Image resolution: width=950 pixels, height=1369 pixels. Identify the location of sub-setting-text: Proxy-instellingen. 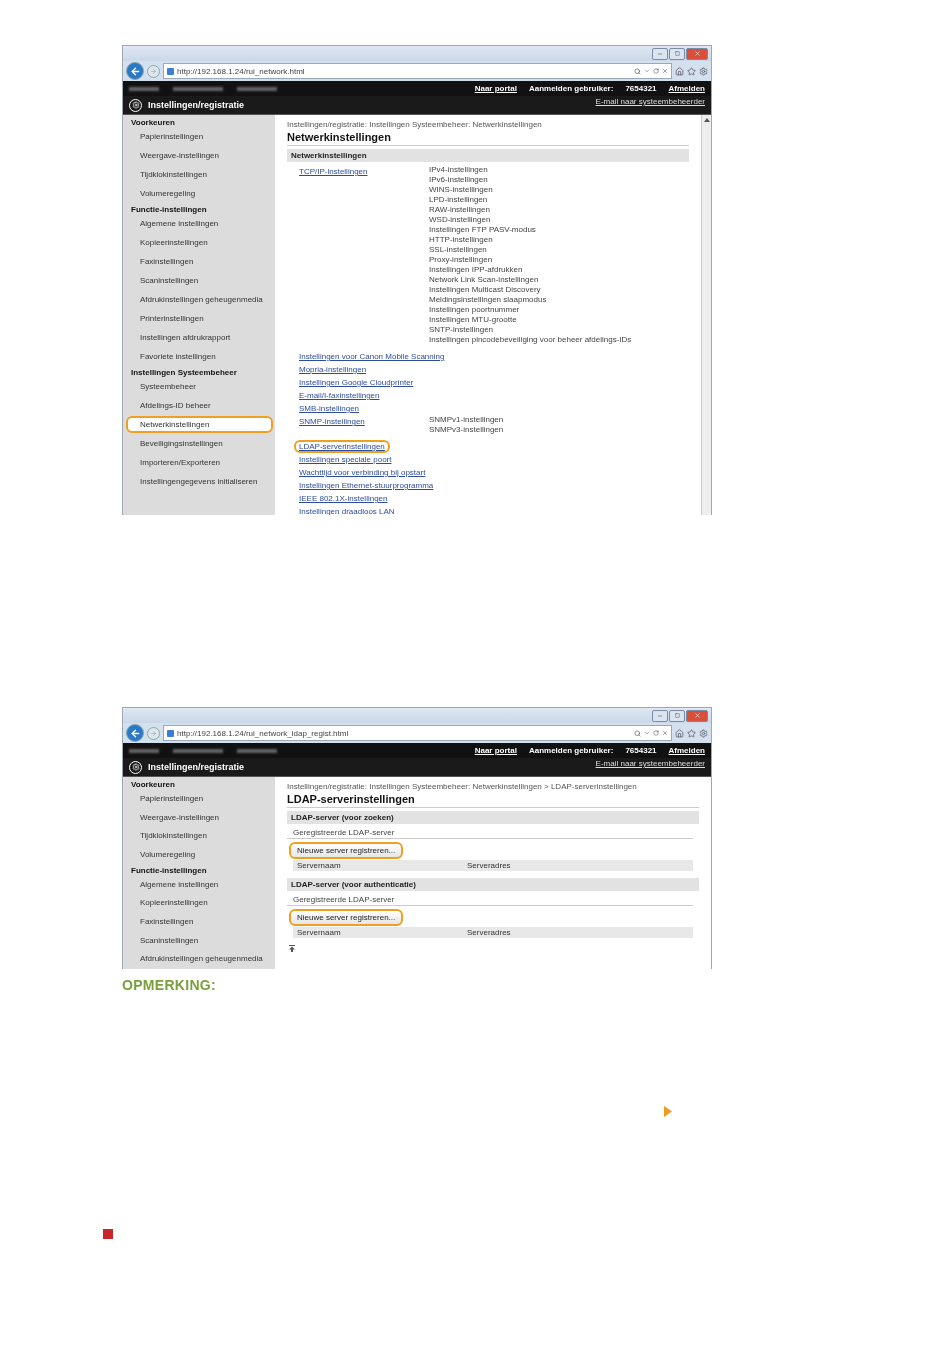
(461, 260).